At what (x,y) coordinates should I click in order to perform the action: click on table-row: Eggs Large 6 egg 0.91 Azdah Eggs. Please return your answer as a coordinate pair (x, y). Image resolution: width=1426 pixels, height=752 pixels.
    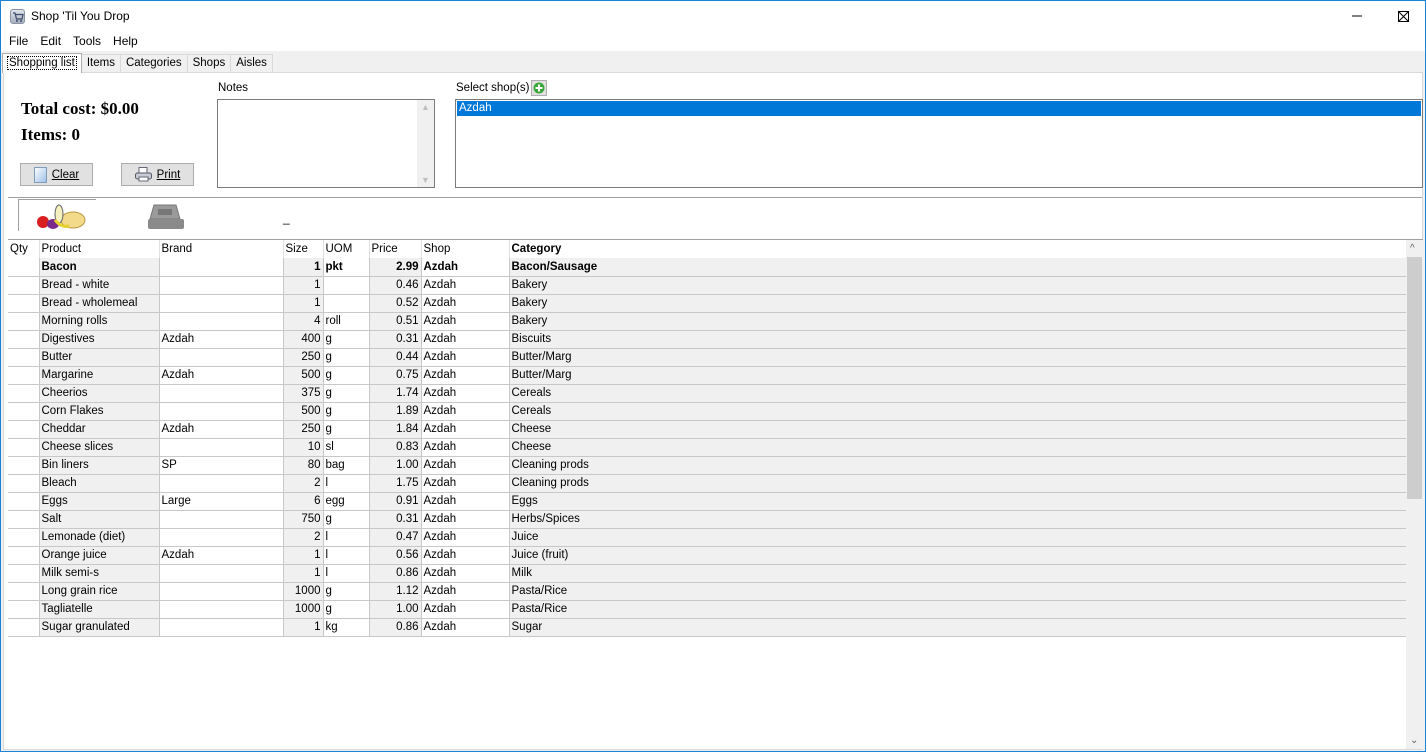
    Looking at the image, I should click on (707, 501).